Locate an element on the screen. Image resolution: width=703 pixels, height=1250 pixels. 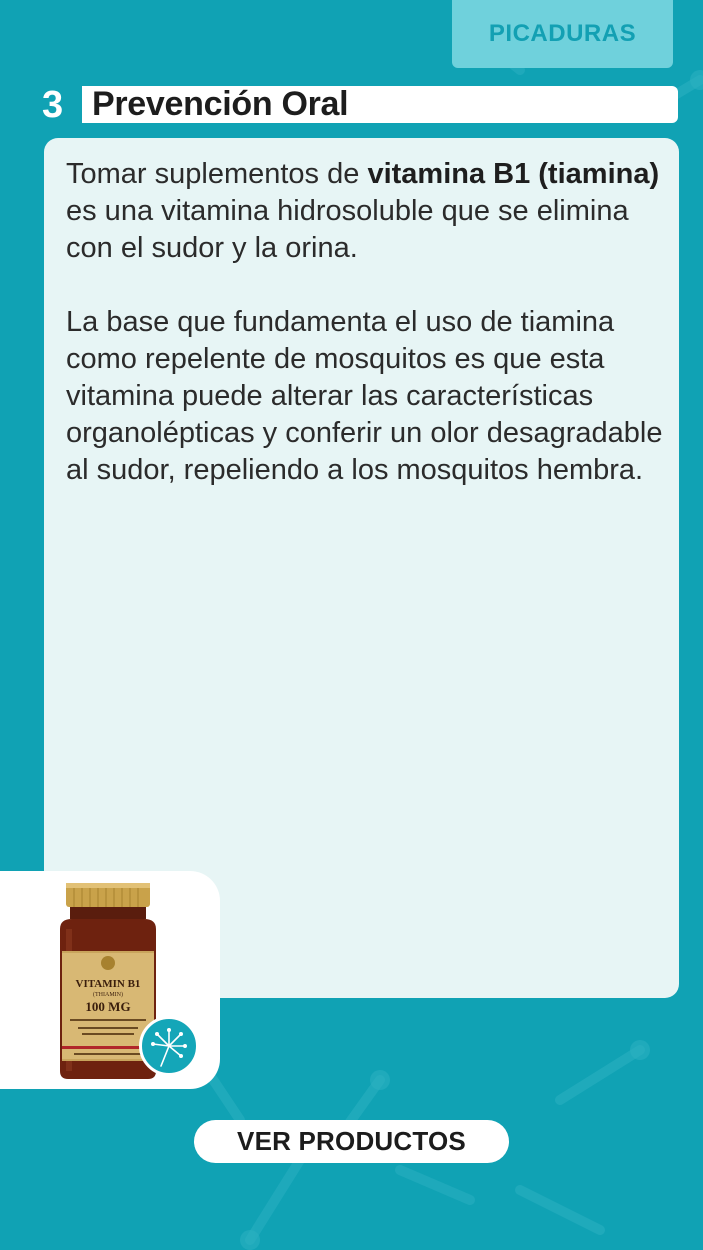
section-title-bar: Prevención Oral is located at coordinates (380, 104).